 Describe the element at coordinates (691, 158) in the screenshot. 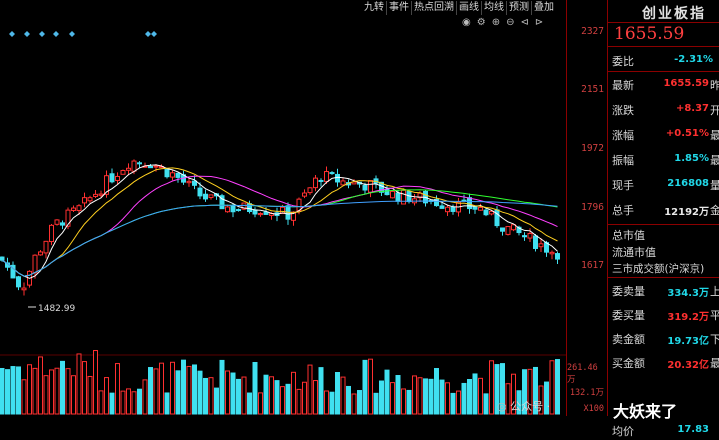

I see `quote-row-value: 1.85%` at that location.